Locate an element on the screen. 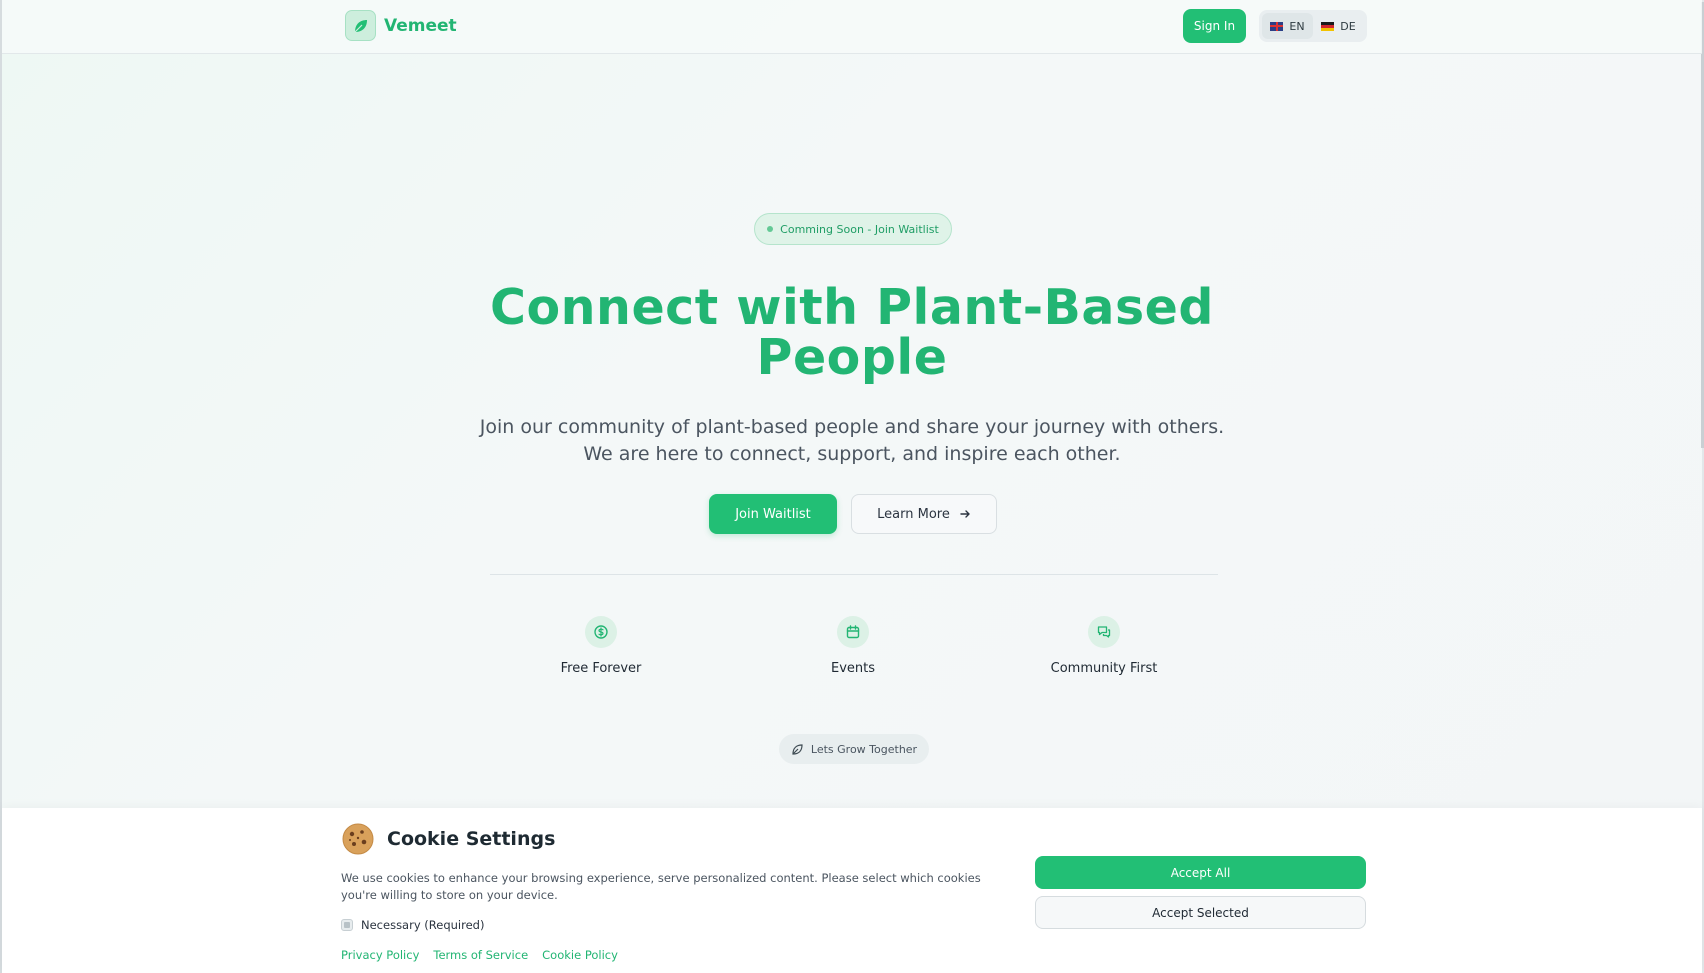  brand-name: Vemeet is located at coordinates (420, 25).